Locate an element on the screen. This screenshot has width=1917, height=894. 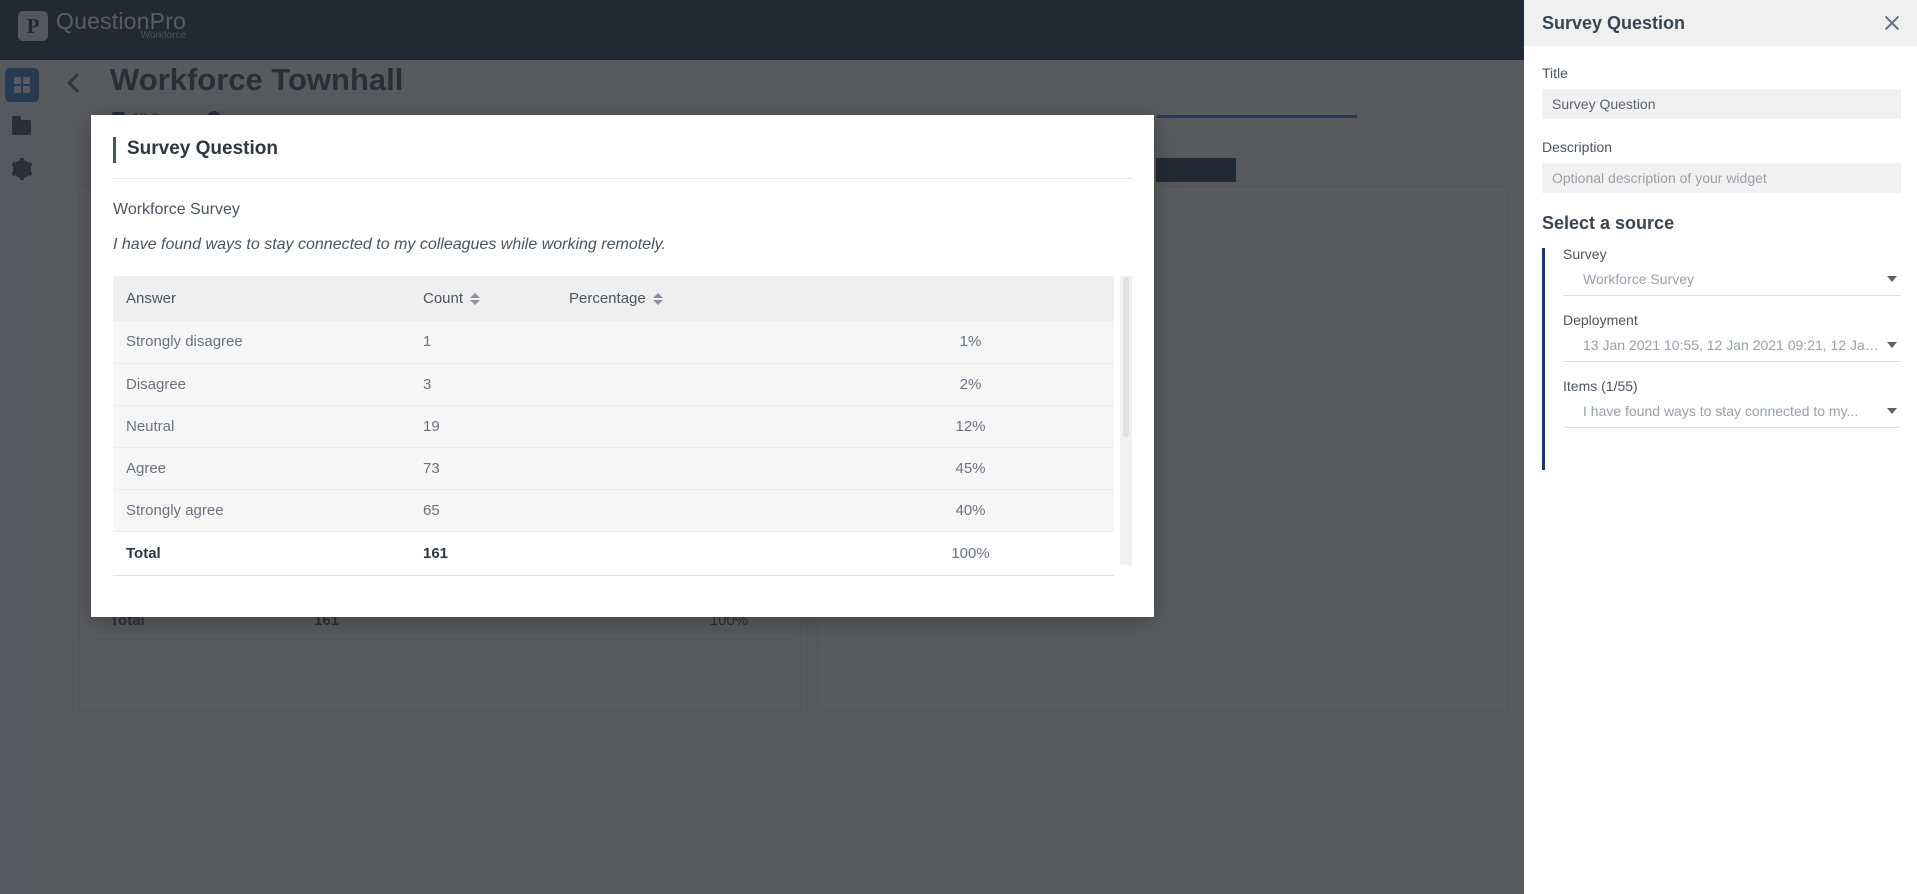
column-header-count: Count is located at coordinates (489, 298).